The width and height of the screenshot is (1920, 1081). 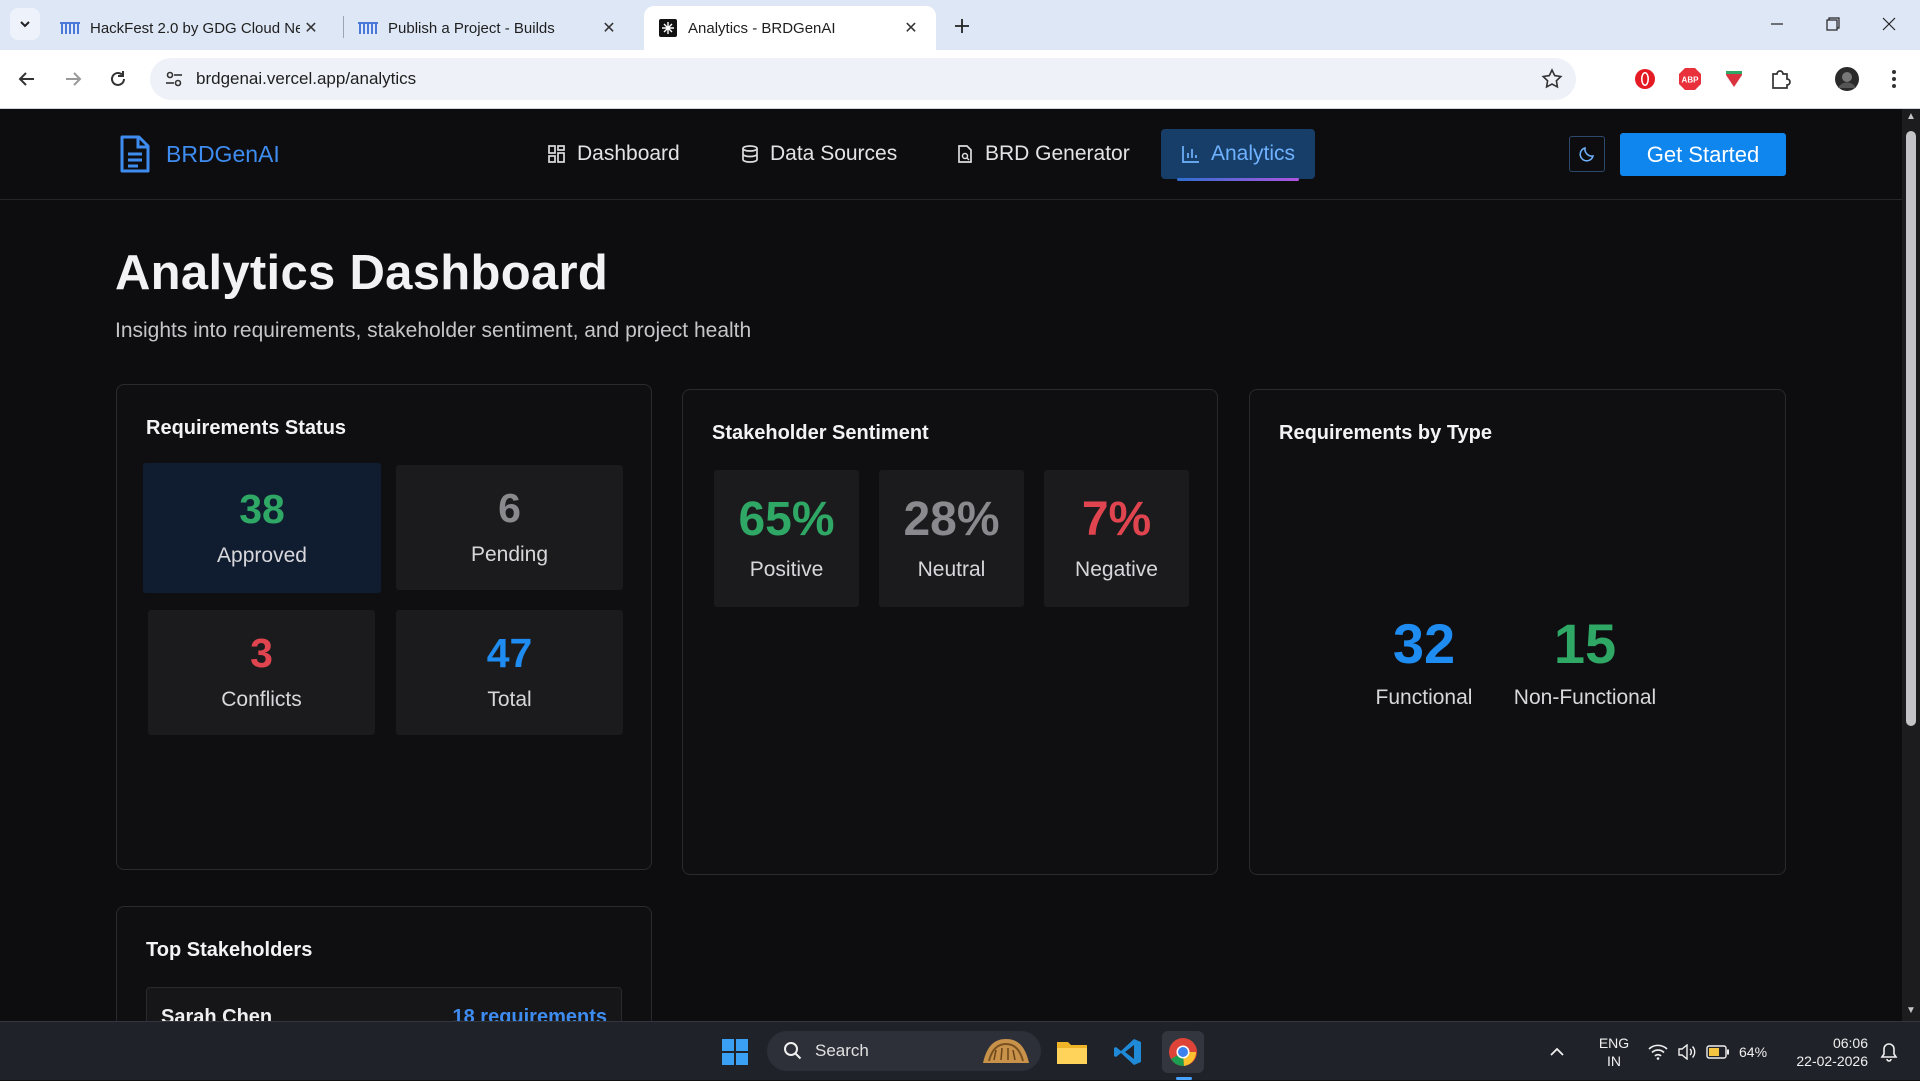 I want to click on page-scrollbar: ▲ ▼, so click(x=1911, y=565).